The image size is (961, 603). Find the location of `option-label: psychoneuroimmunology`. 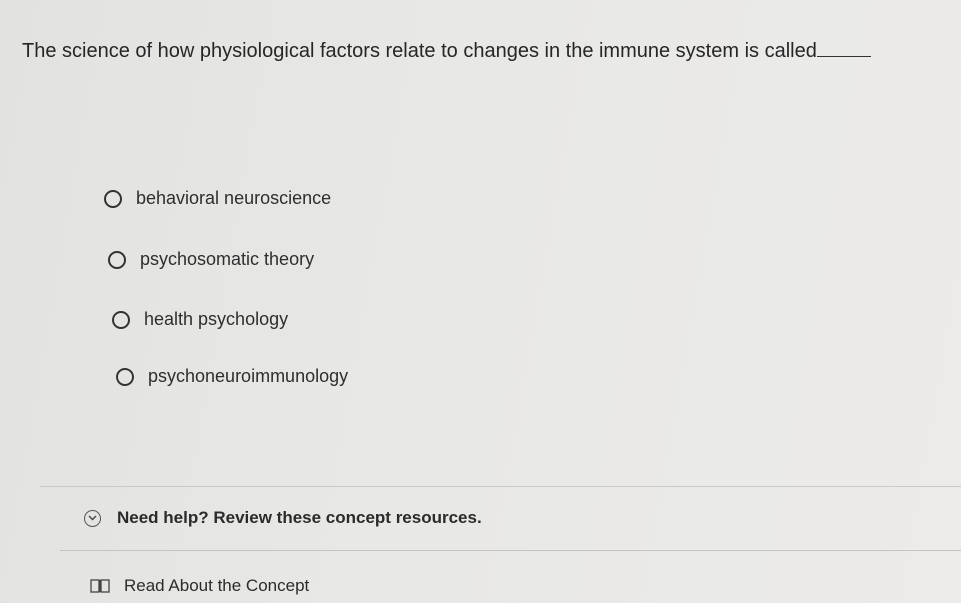

option-label: psychoneuroimmunology is located at coordinates (248, 376).